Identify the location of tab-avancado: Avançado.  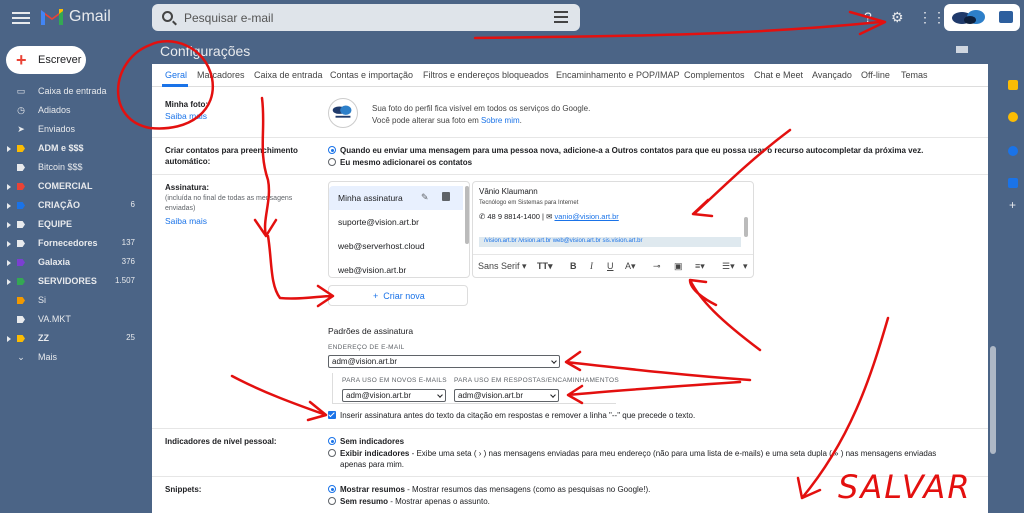
(832, 75).